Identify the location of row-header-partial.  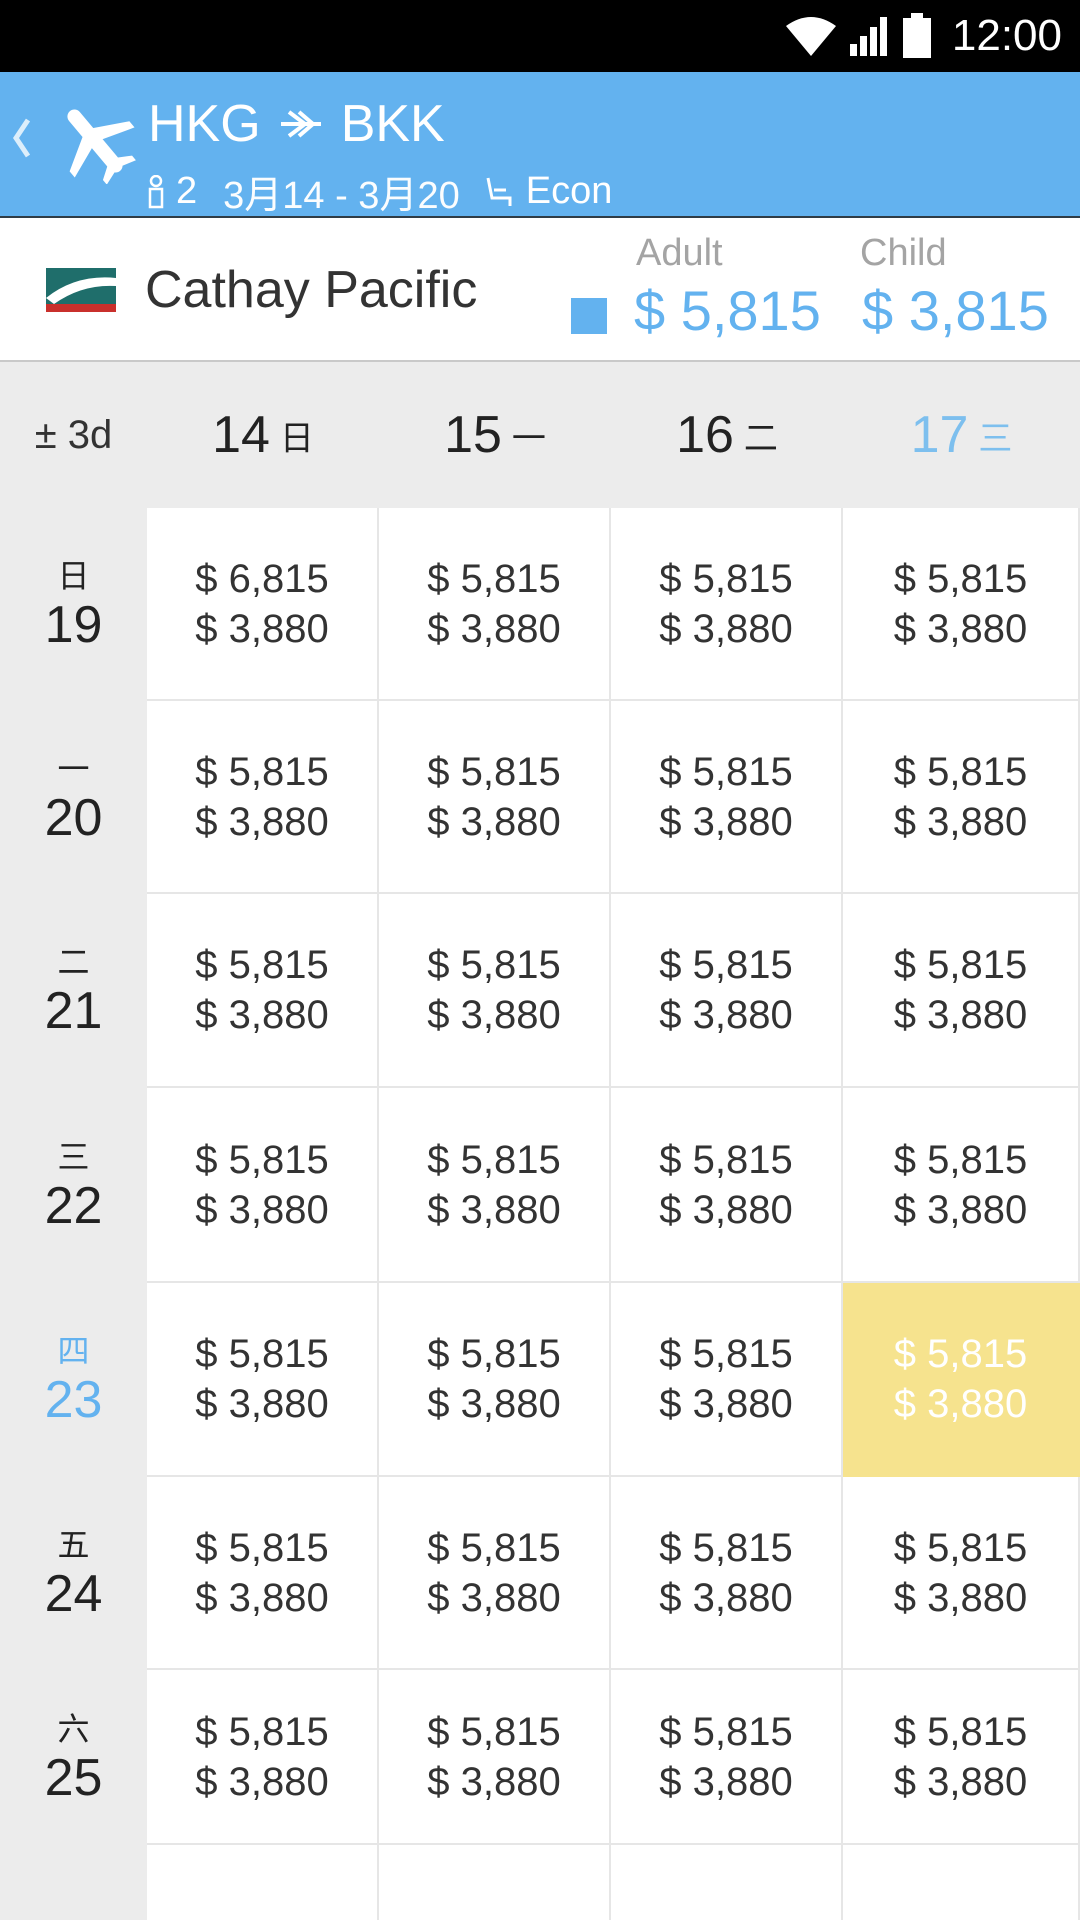
(73, 1882).